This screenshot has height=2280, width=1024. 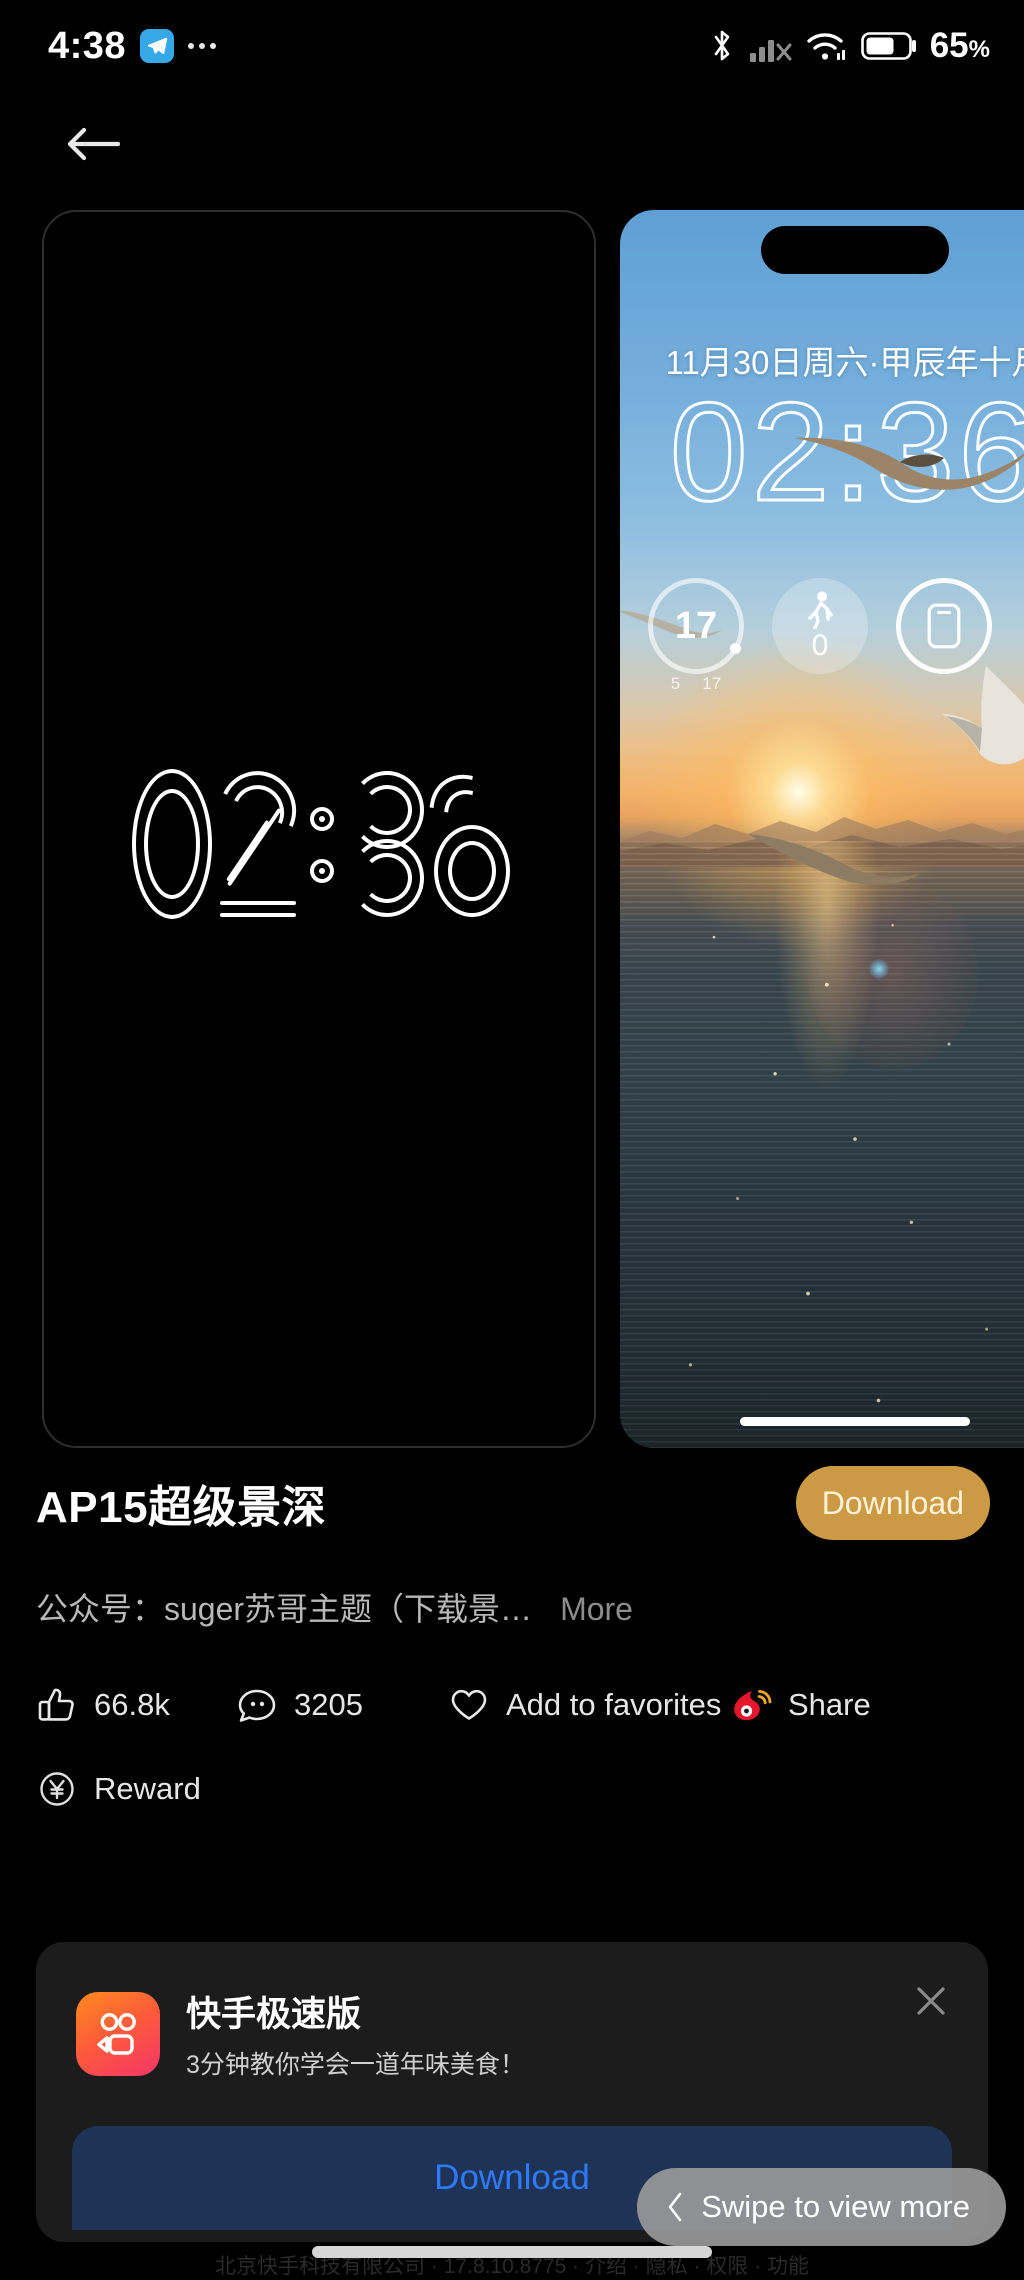 What do you see at coordinates (202, 46) in the screenshot?
I see `more-dots-icon` at bounding box center [202, 46].